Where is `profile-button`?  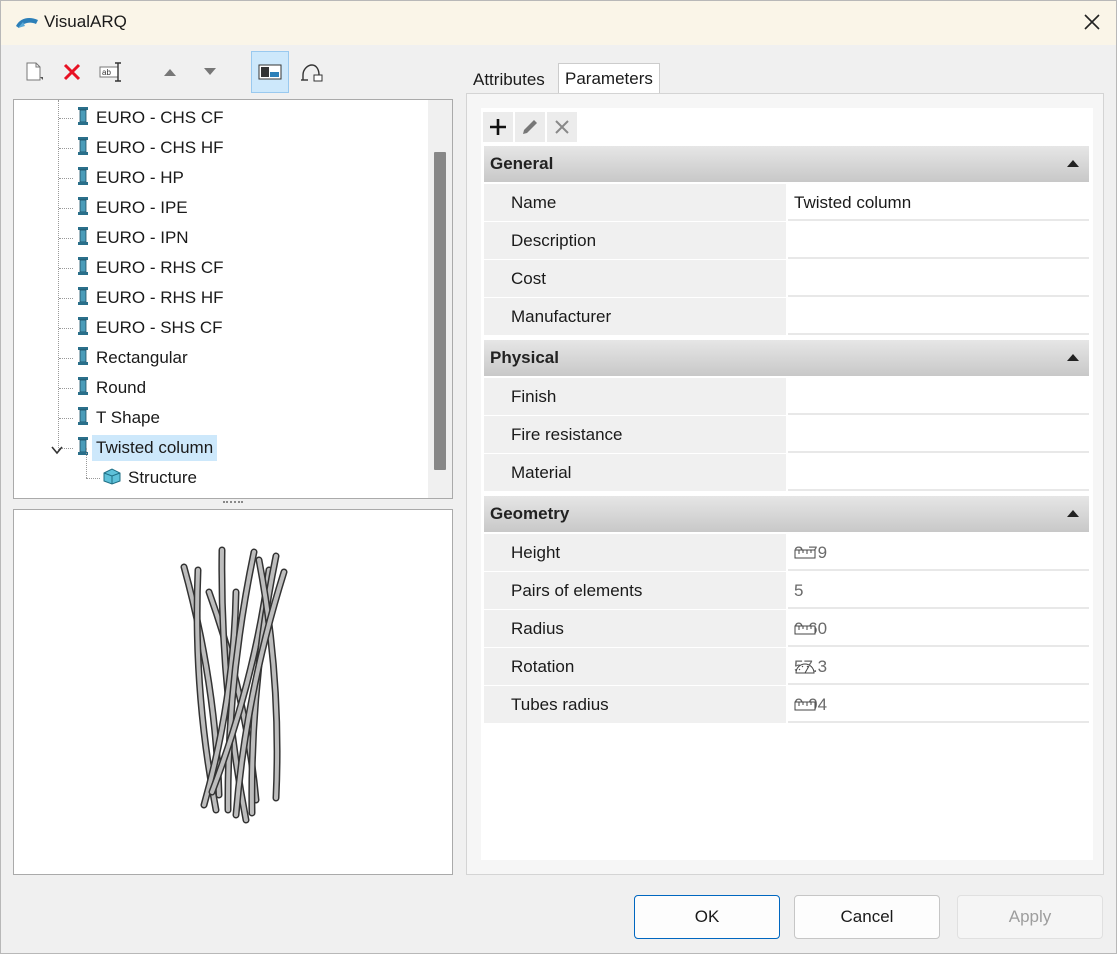
profile-button is located at coordinates (312, 72).